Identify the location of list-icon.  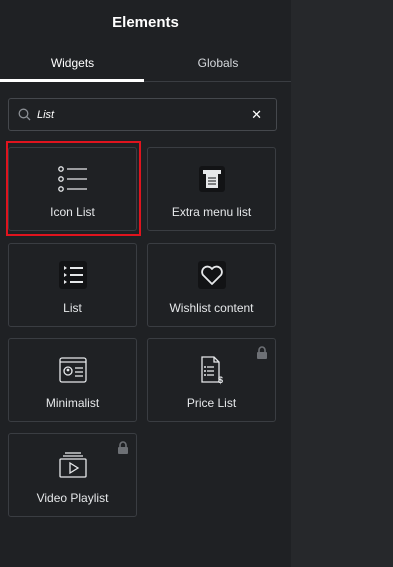
(73, 275).